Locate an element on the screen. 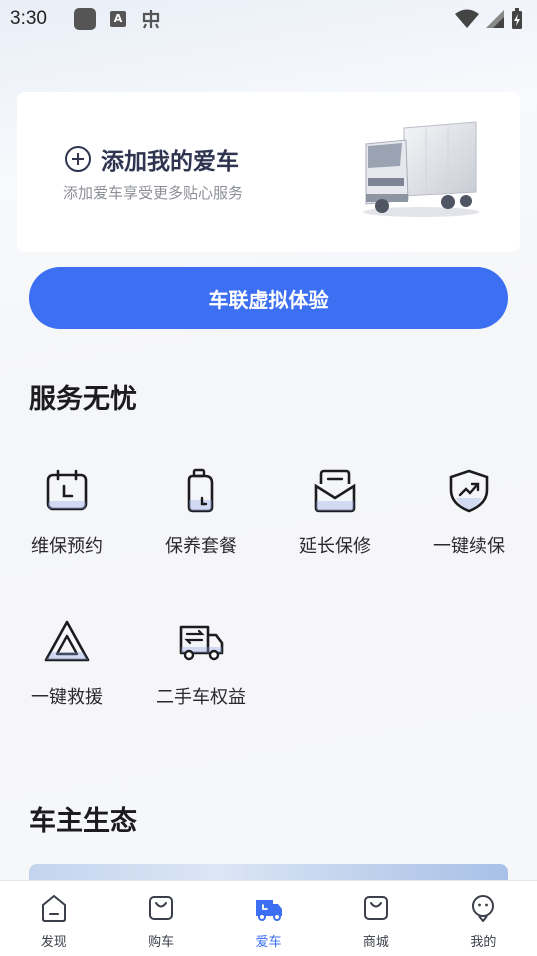 This screenshot has height=956, width=537. tab-profile: 我的 is located at coordinates (483, 918).